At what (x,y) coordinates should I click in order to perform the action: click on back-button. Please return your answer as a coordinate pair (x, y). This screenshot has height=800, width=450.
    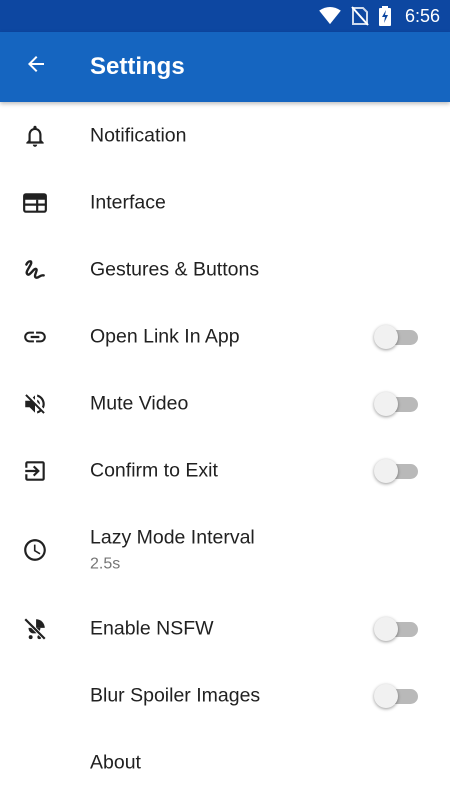
    Looking at the image, I should click on (36, 66).